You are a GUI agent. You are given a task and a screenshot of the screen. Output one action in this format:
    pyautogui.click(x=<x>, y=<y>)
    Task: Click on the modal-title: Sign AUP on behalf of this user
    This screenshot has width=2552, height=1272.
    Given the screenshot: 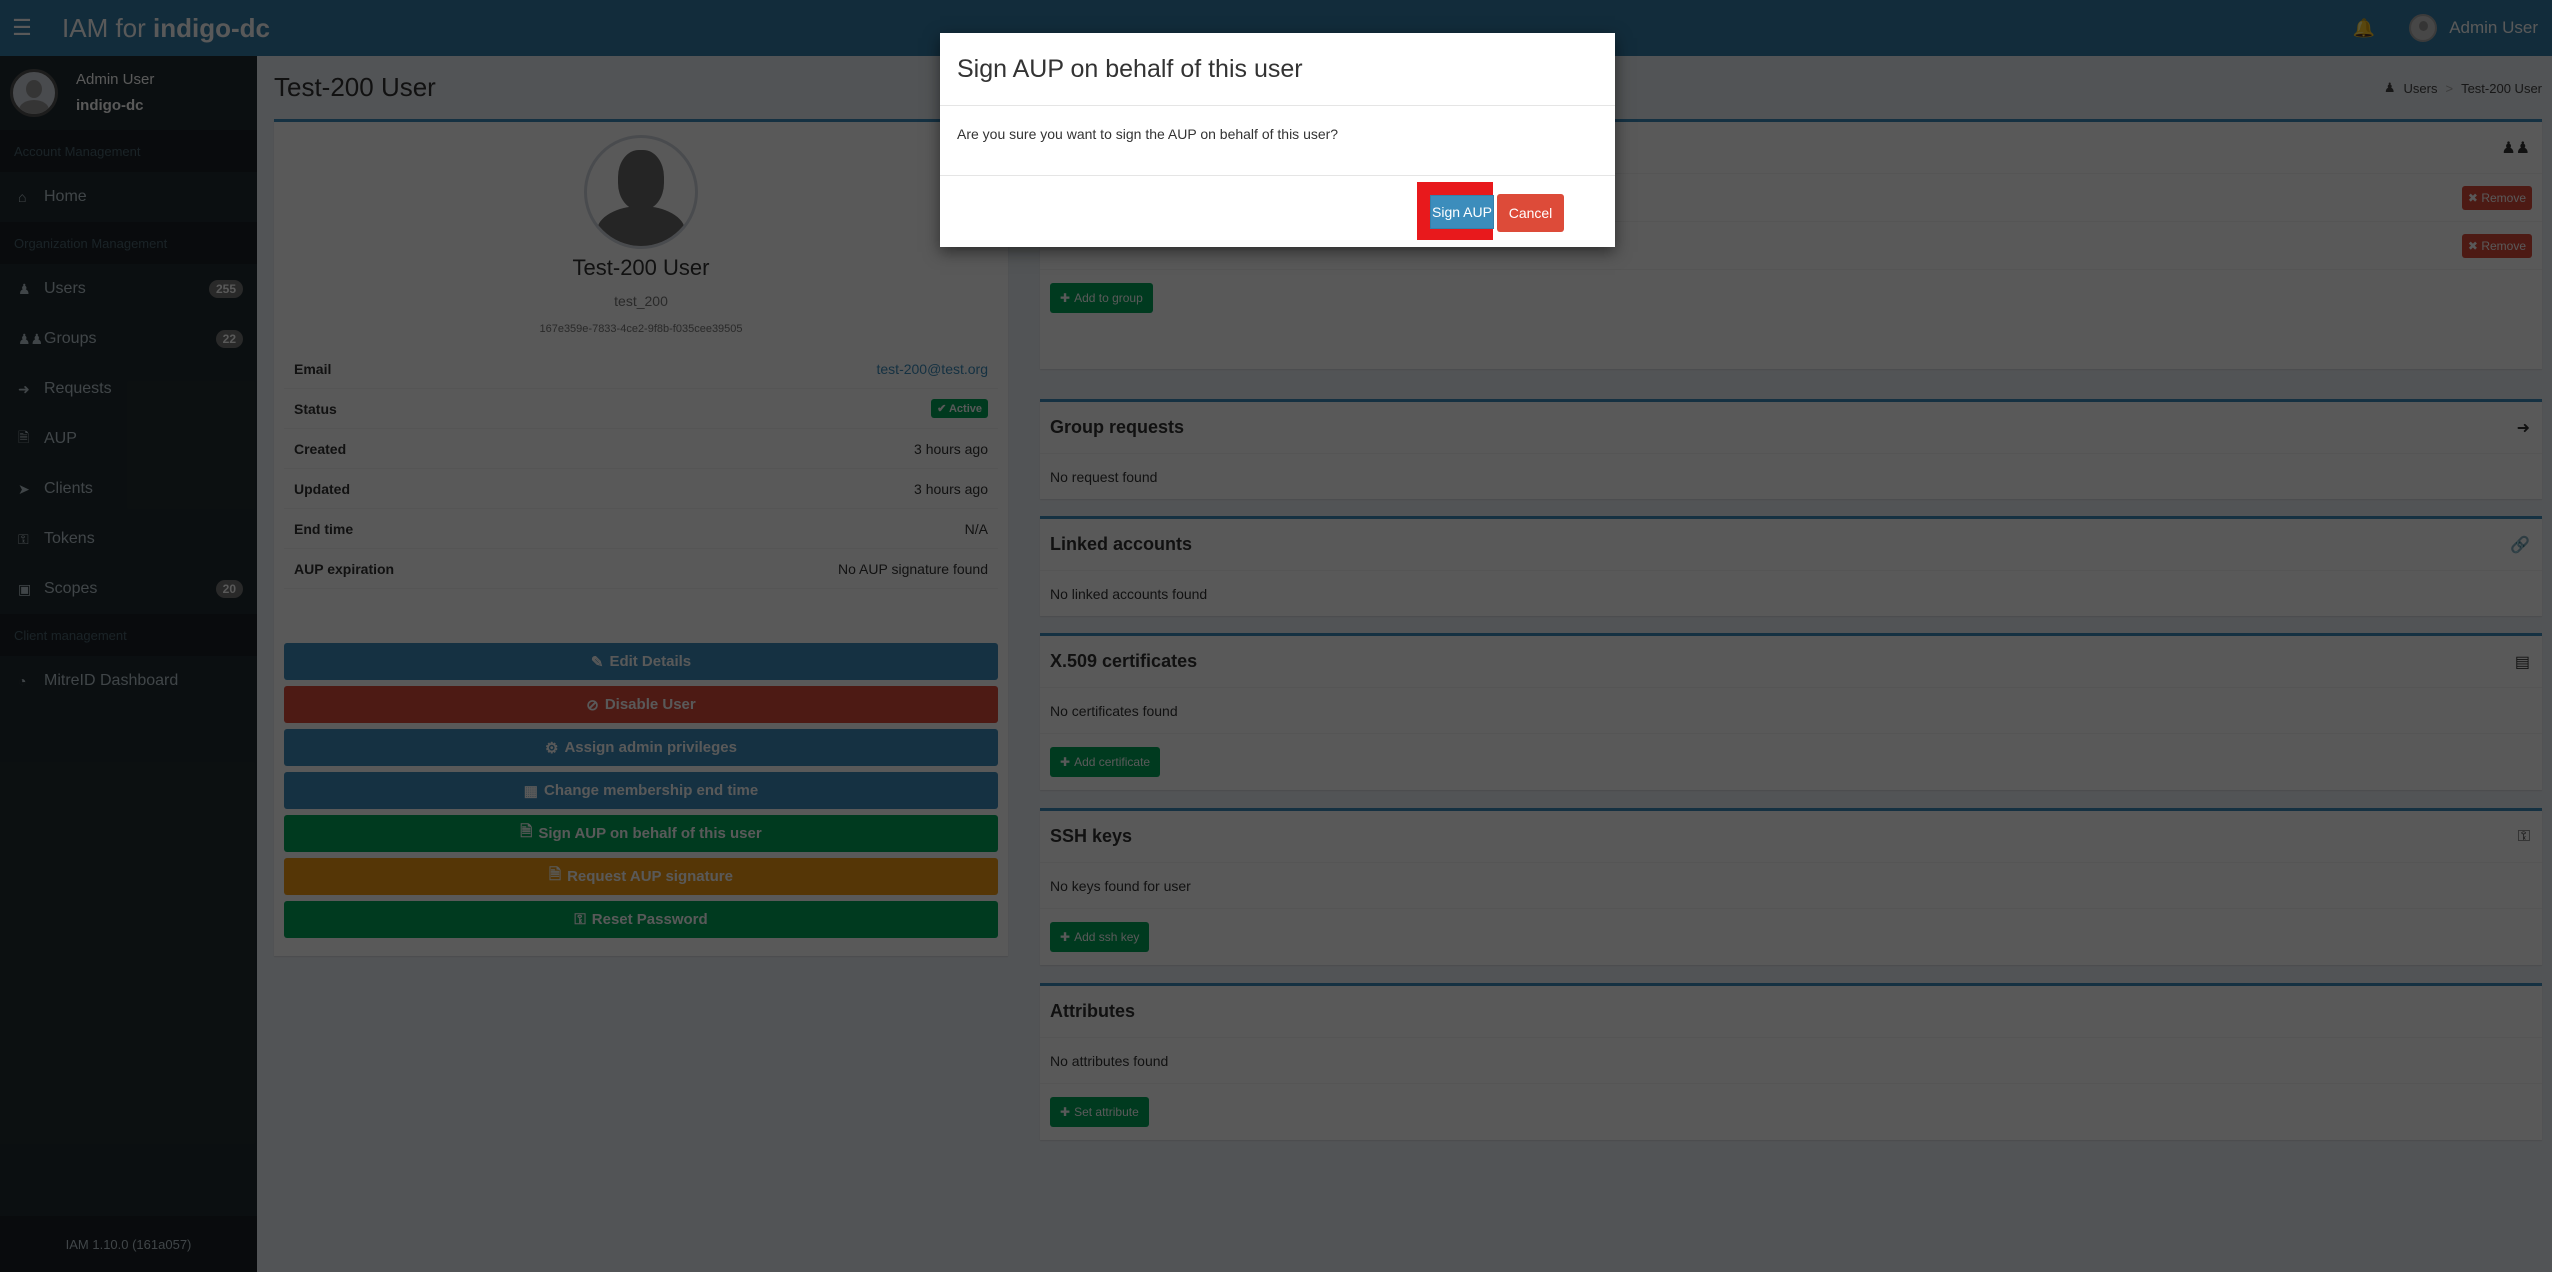 What is the action you would take?
    pyautogui.click(x=1277, y=69)
    